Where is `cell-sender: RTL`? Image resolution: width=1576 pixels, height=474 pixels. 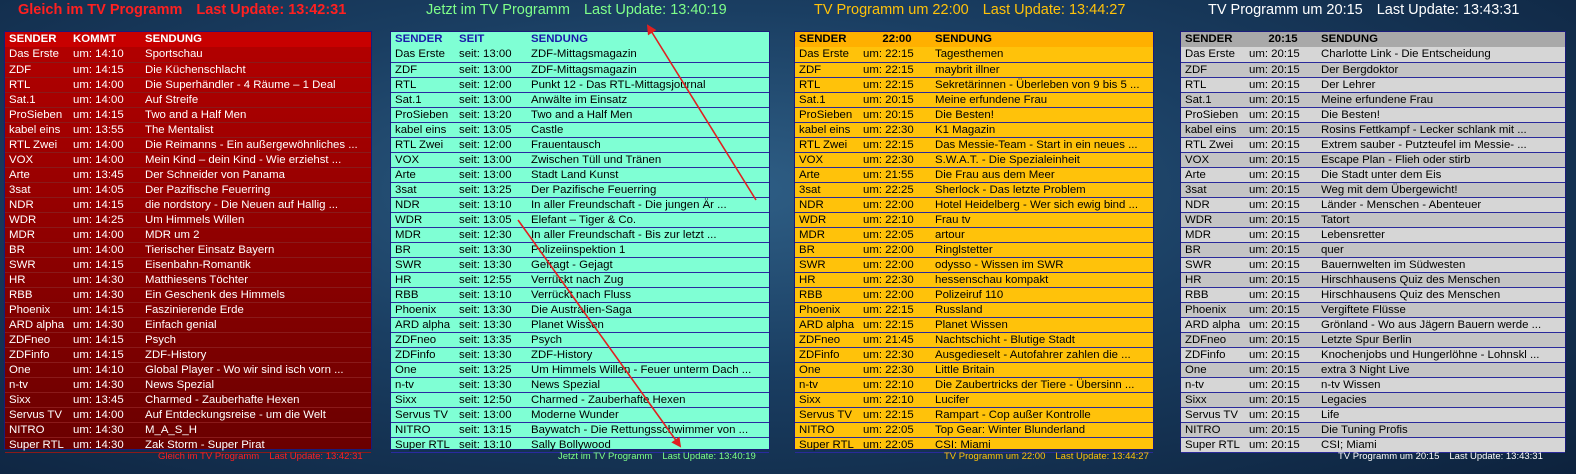
cell-sender: RTL is located at coordinates (37, 85).